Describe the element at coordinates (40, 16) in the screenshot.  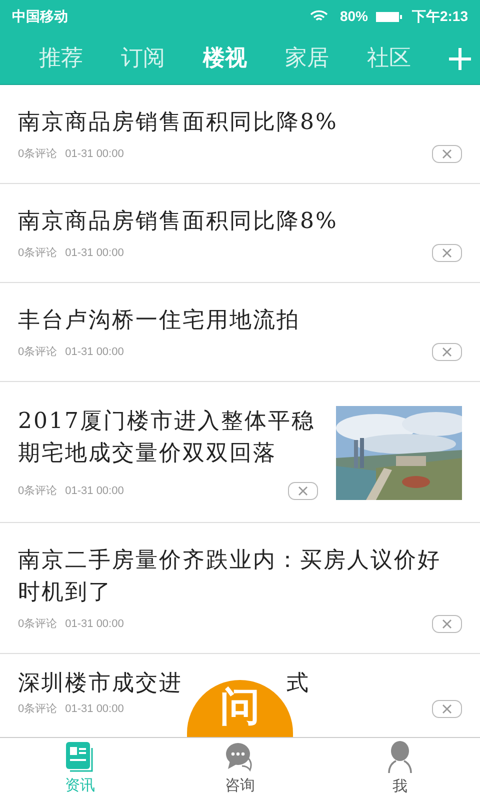
I see `carrier-name: 中国移动` at that location.